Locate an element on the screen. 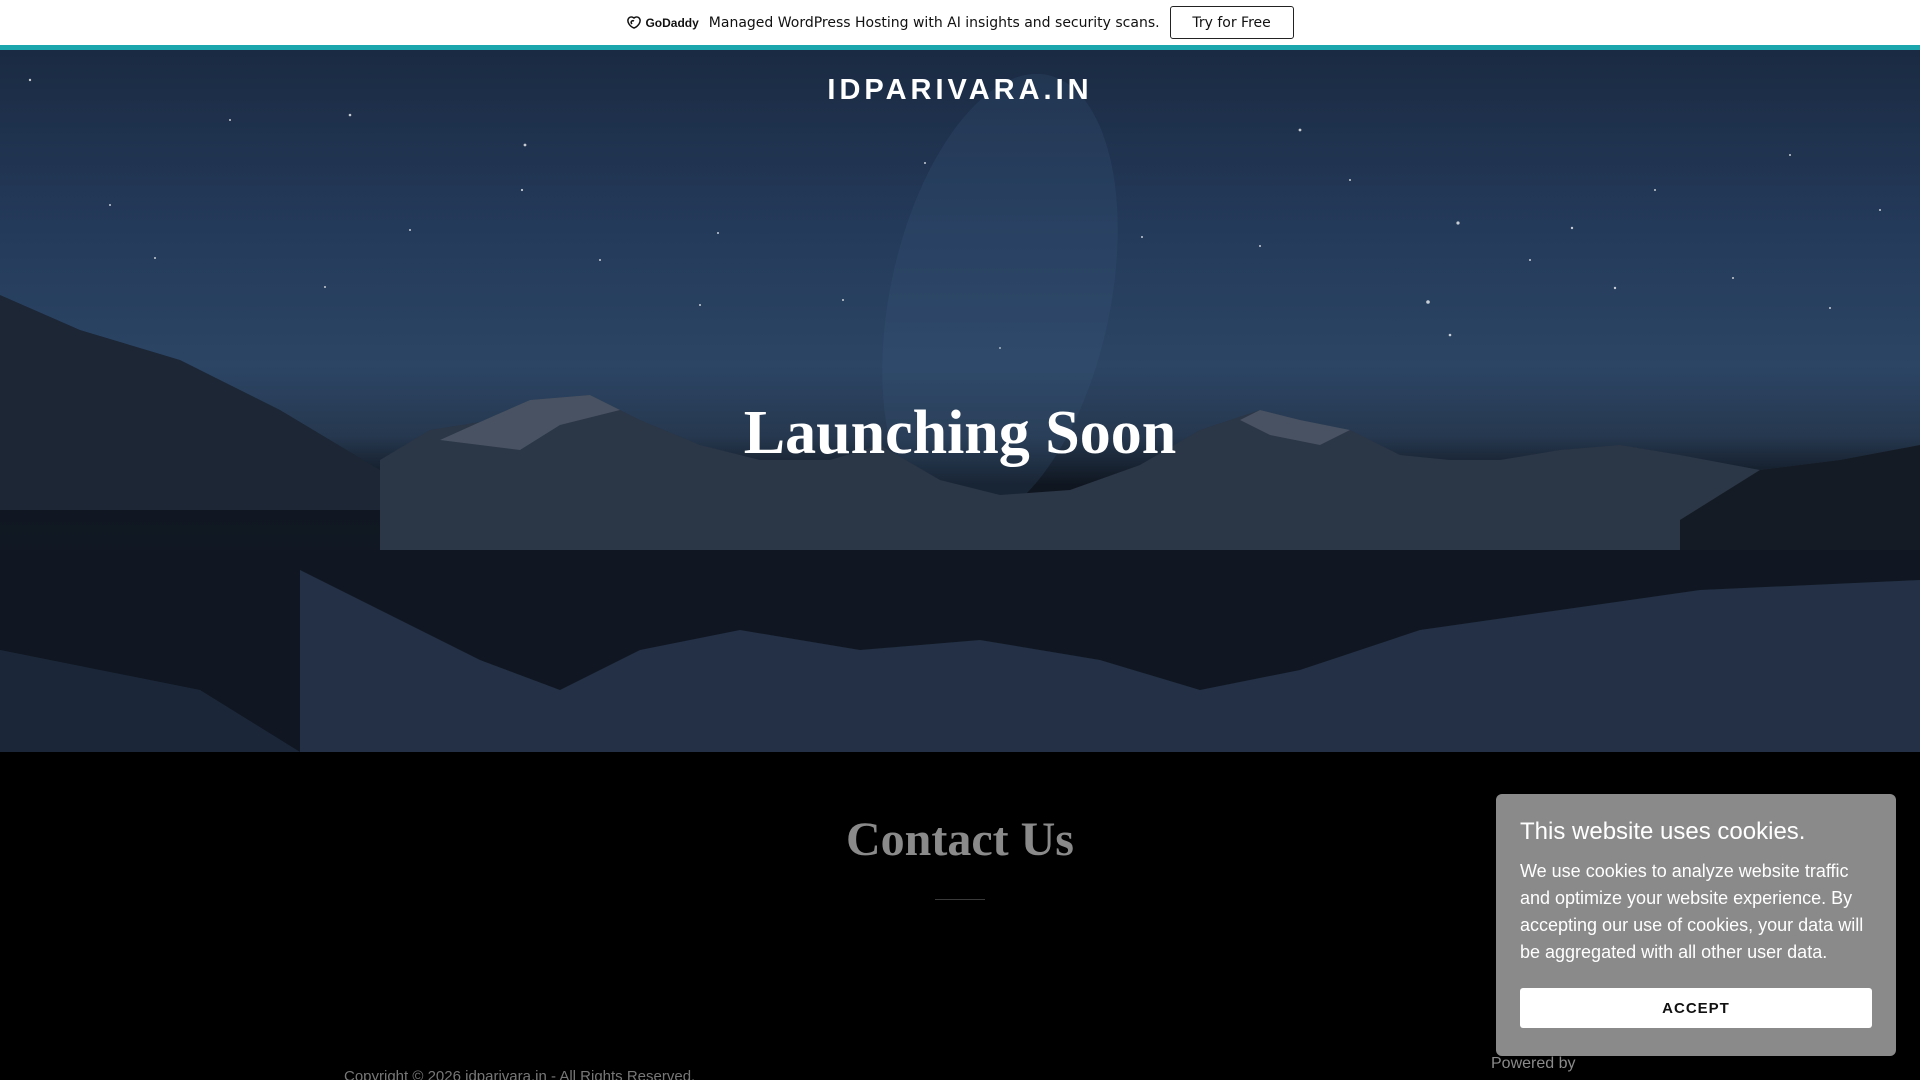  godaddy-logo: GoDaddy is located at coordinates (662, 22).